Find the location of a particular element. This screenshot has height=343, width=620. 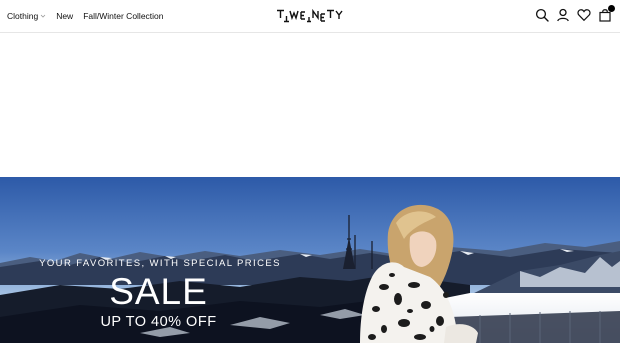

nav-item-label: Clothing is located at coordinates (23, 16).